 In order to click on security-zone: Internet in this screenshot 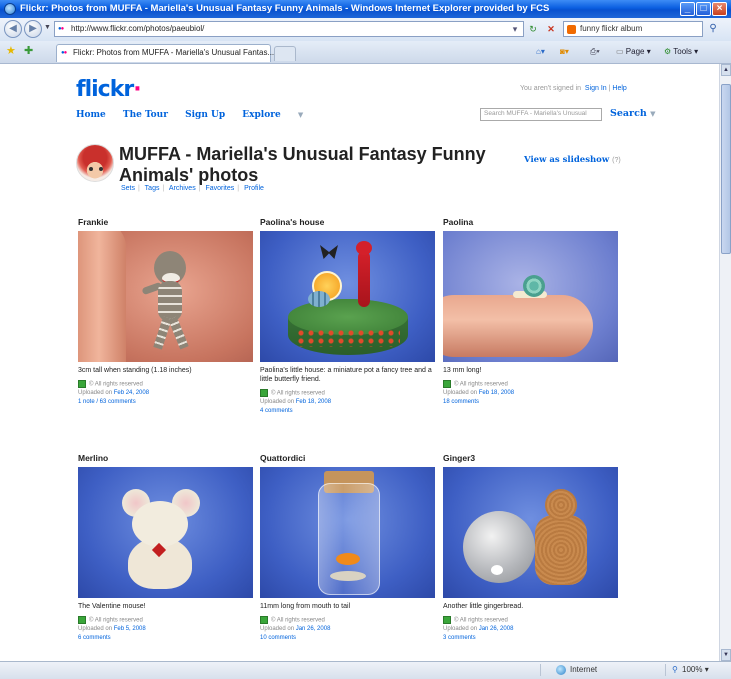, I will do `click(584, 669)`.